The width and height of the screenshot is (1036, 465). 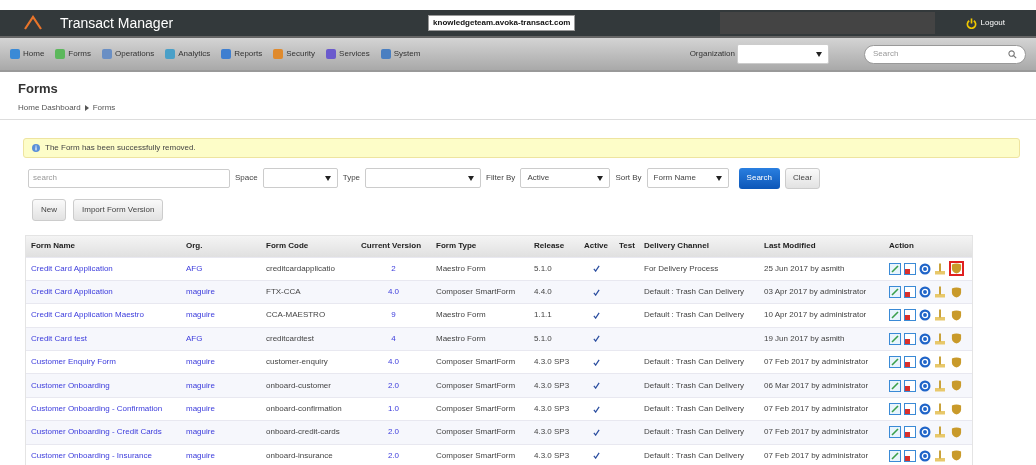 I want to click on form-name-link: Credit Card Application Maestro, so click(x=103, y=315).